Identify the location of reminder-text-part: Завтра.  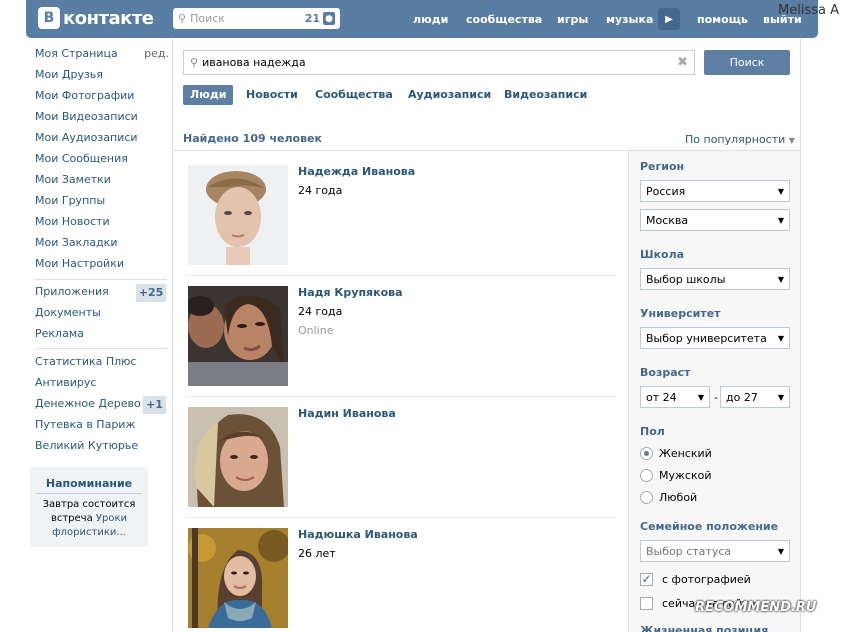
(62, 504).